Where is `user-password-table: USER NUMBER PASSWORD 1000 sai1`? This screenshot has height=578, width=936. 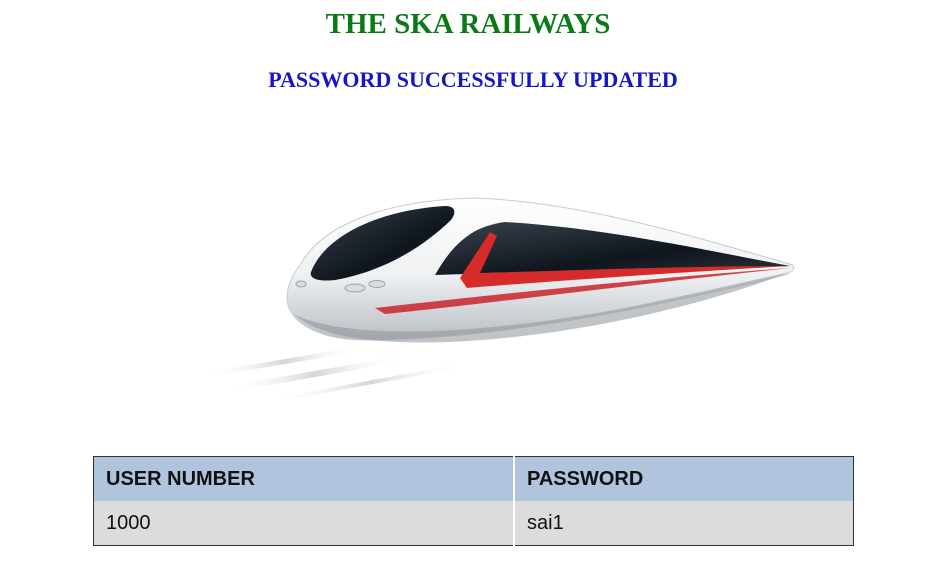 user-password-table: USER NUMBER PASSWORD 1000 sai1 is located at coordinates (473, 501).